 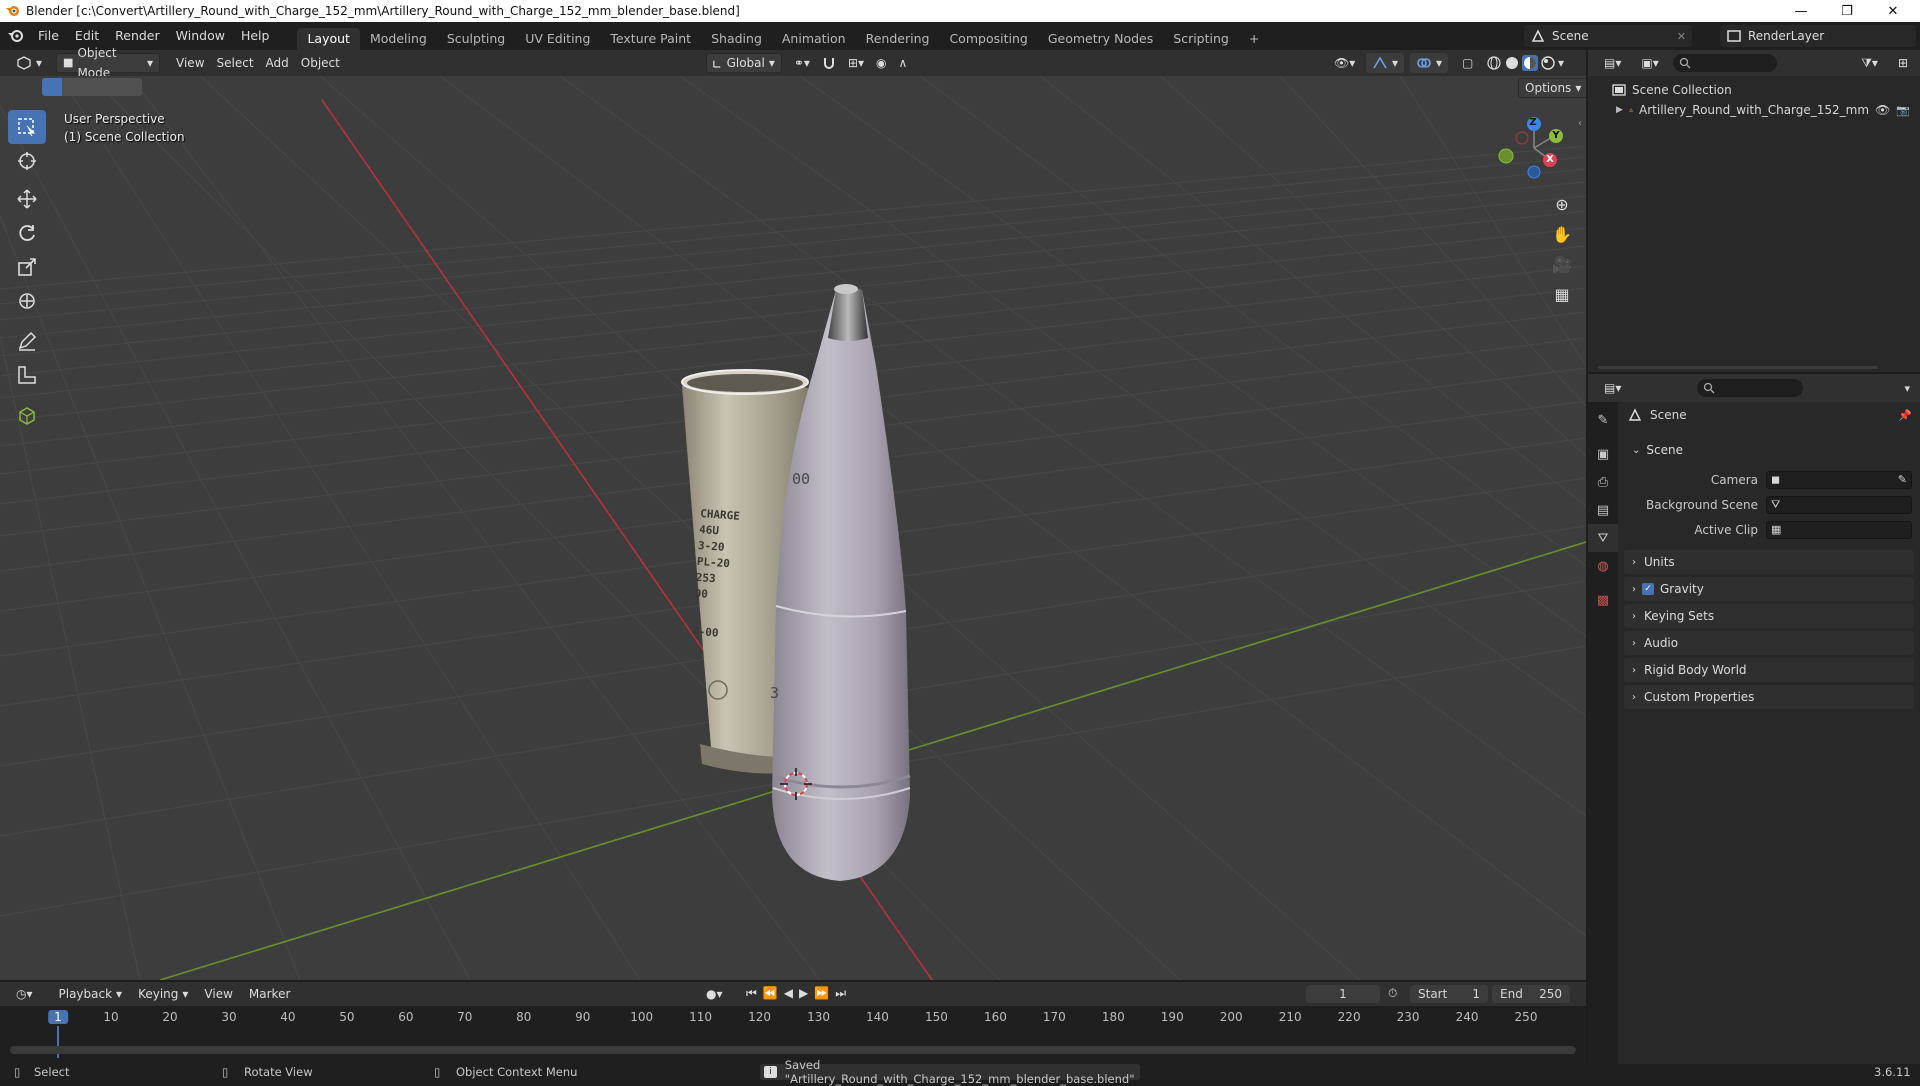 What do you see at coordinates (1603, 454) in the screenshot?
I see `render-tab-icon: ▣` at bounding box center [1603, 454].